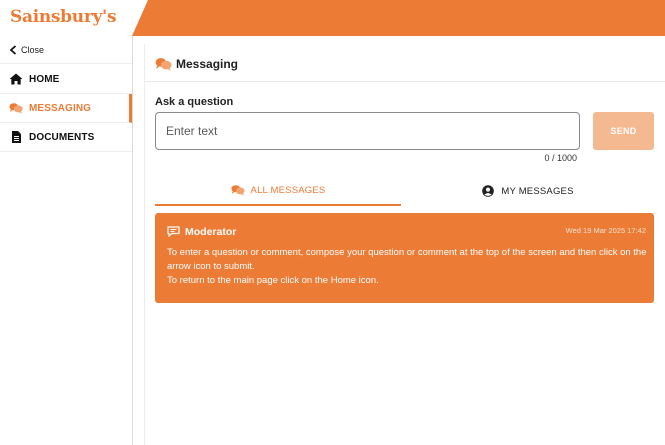  What do you see at coordinates (537, 191) in the screenshot?
I see `tab-label: MY MESSAGES` at bounding box center [537, 191].